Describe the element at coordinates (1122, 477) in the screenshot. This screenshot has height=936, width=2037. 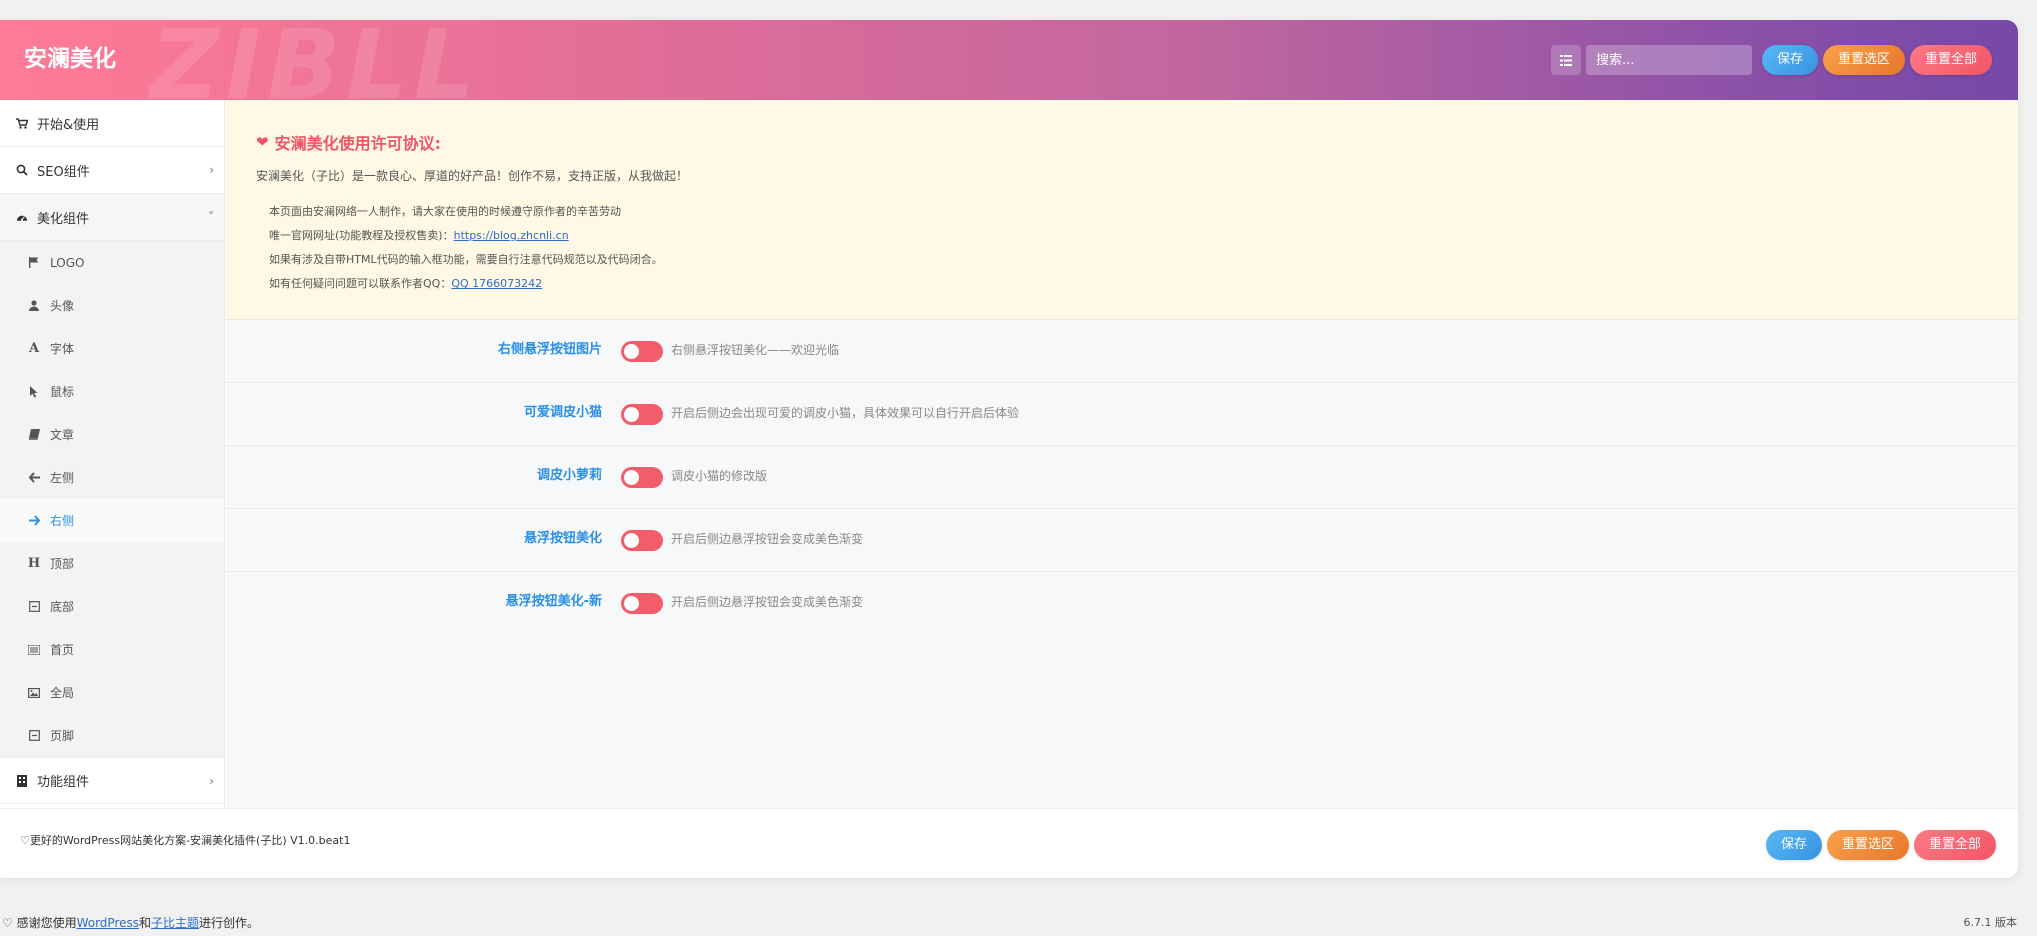
I see `option-row: 调皮小萝莉 调皮小猫的修改版` at that location.